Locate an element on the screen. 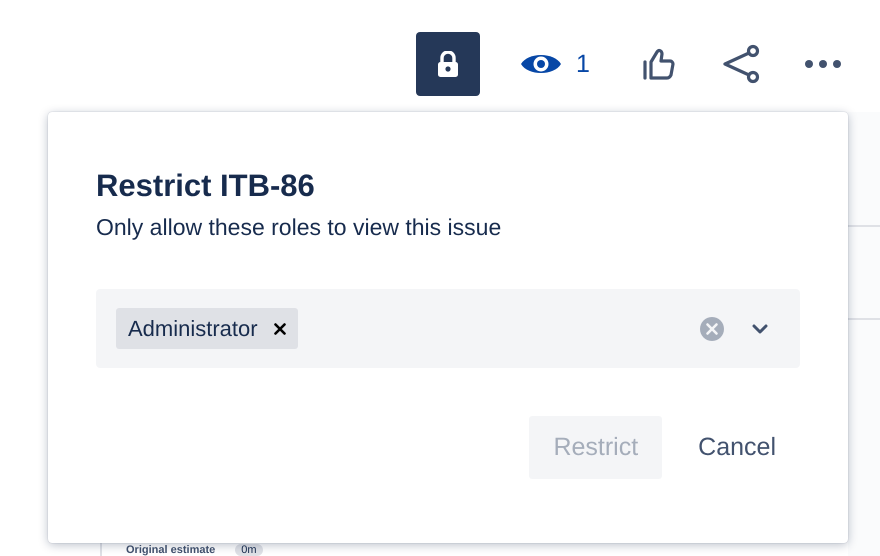 This screenshot has height=556, width=880. cancel-button: Cancel is located at coordinates (737, 447).